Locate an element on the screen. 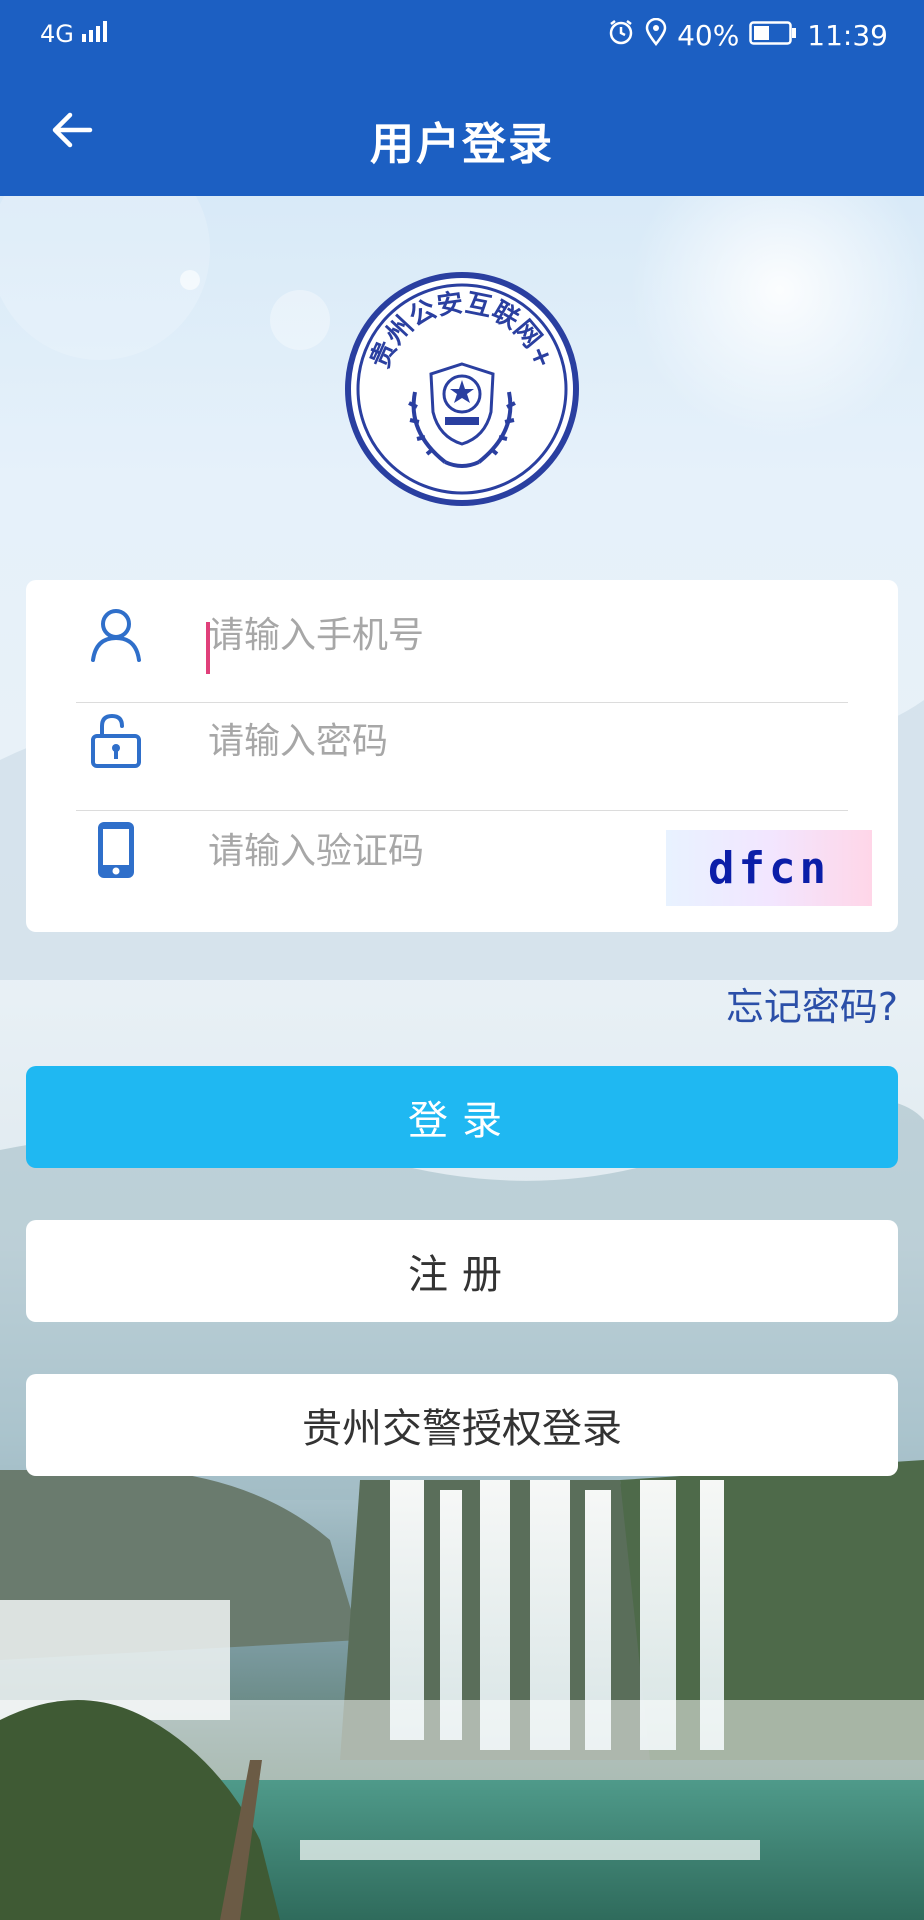 Image resolution: width=924 pixels, height=1920 pixels. user-icon is located at coordinates (116, 634).